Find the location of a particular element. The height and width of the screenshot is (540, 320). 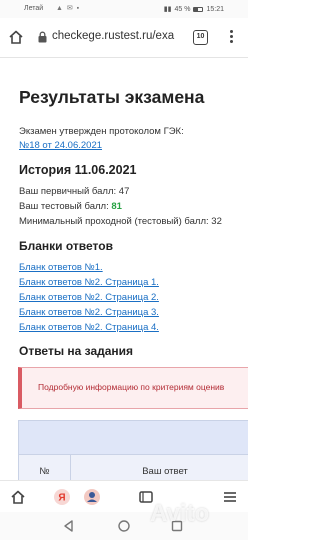

primary-score-label: Ваш первичный балл: is located at coordinates (68, 191).